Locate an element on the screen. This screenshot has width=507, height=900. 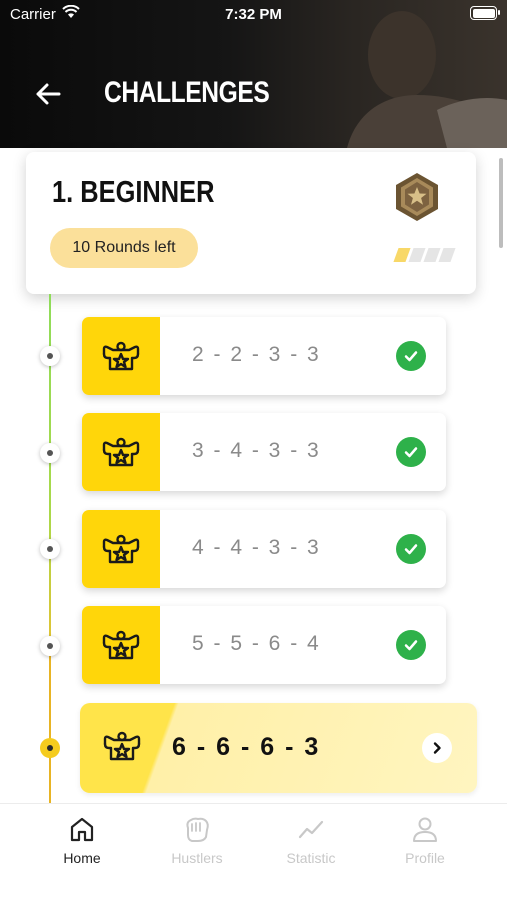
bronze-star-medal-icon is located at coordinates (417, 197).